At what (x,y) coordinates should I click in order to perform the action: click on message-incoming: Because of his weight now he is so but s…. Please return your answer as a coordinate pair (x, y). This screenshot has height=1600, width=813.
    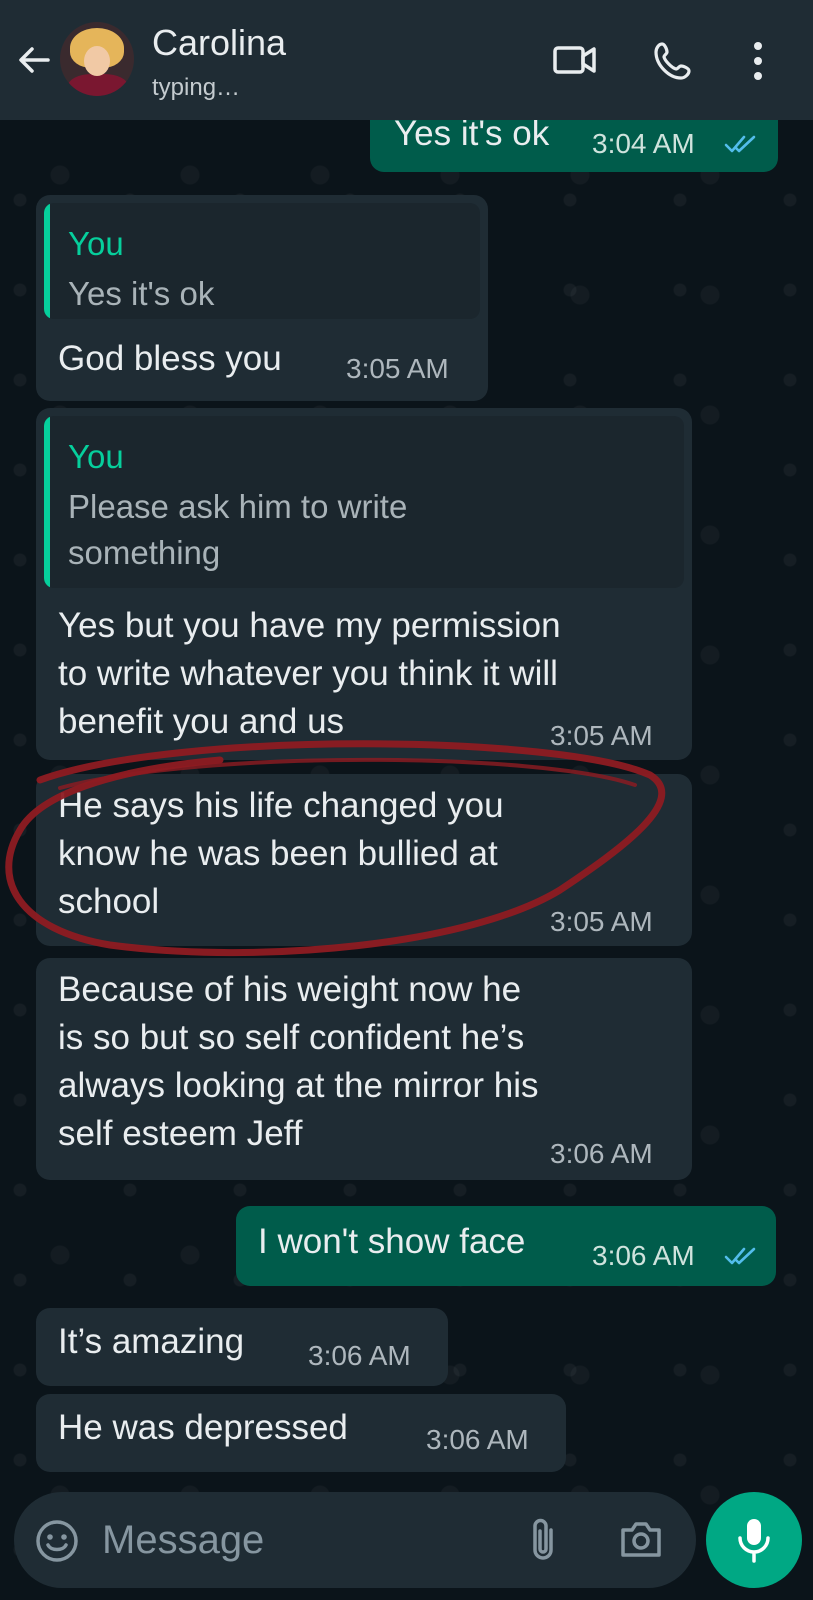
    Looking at the image, I should click on (364, 1069).